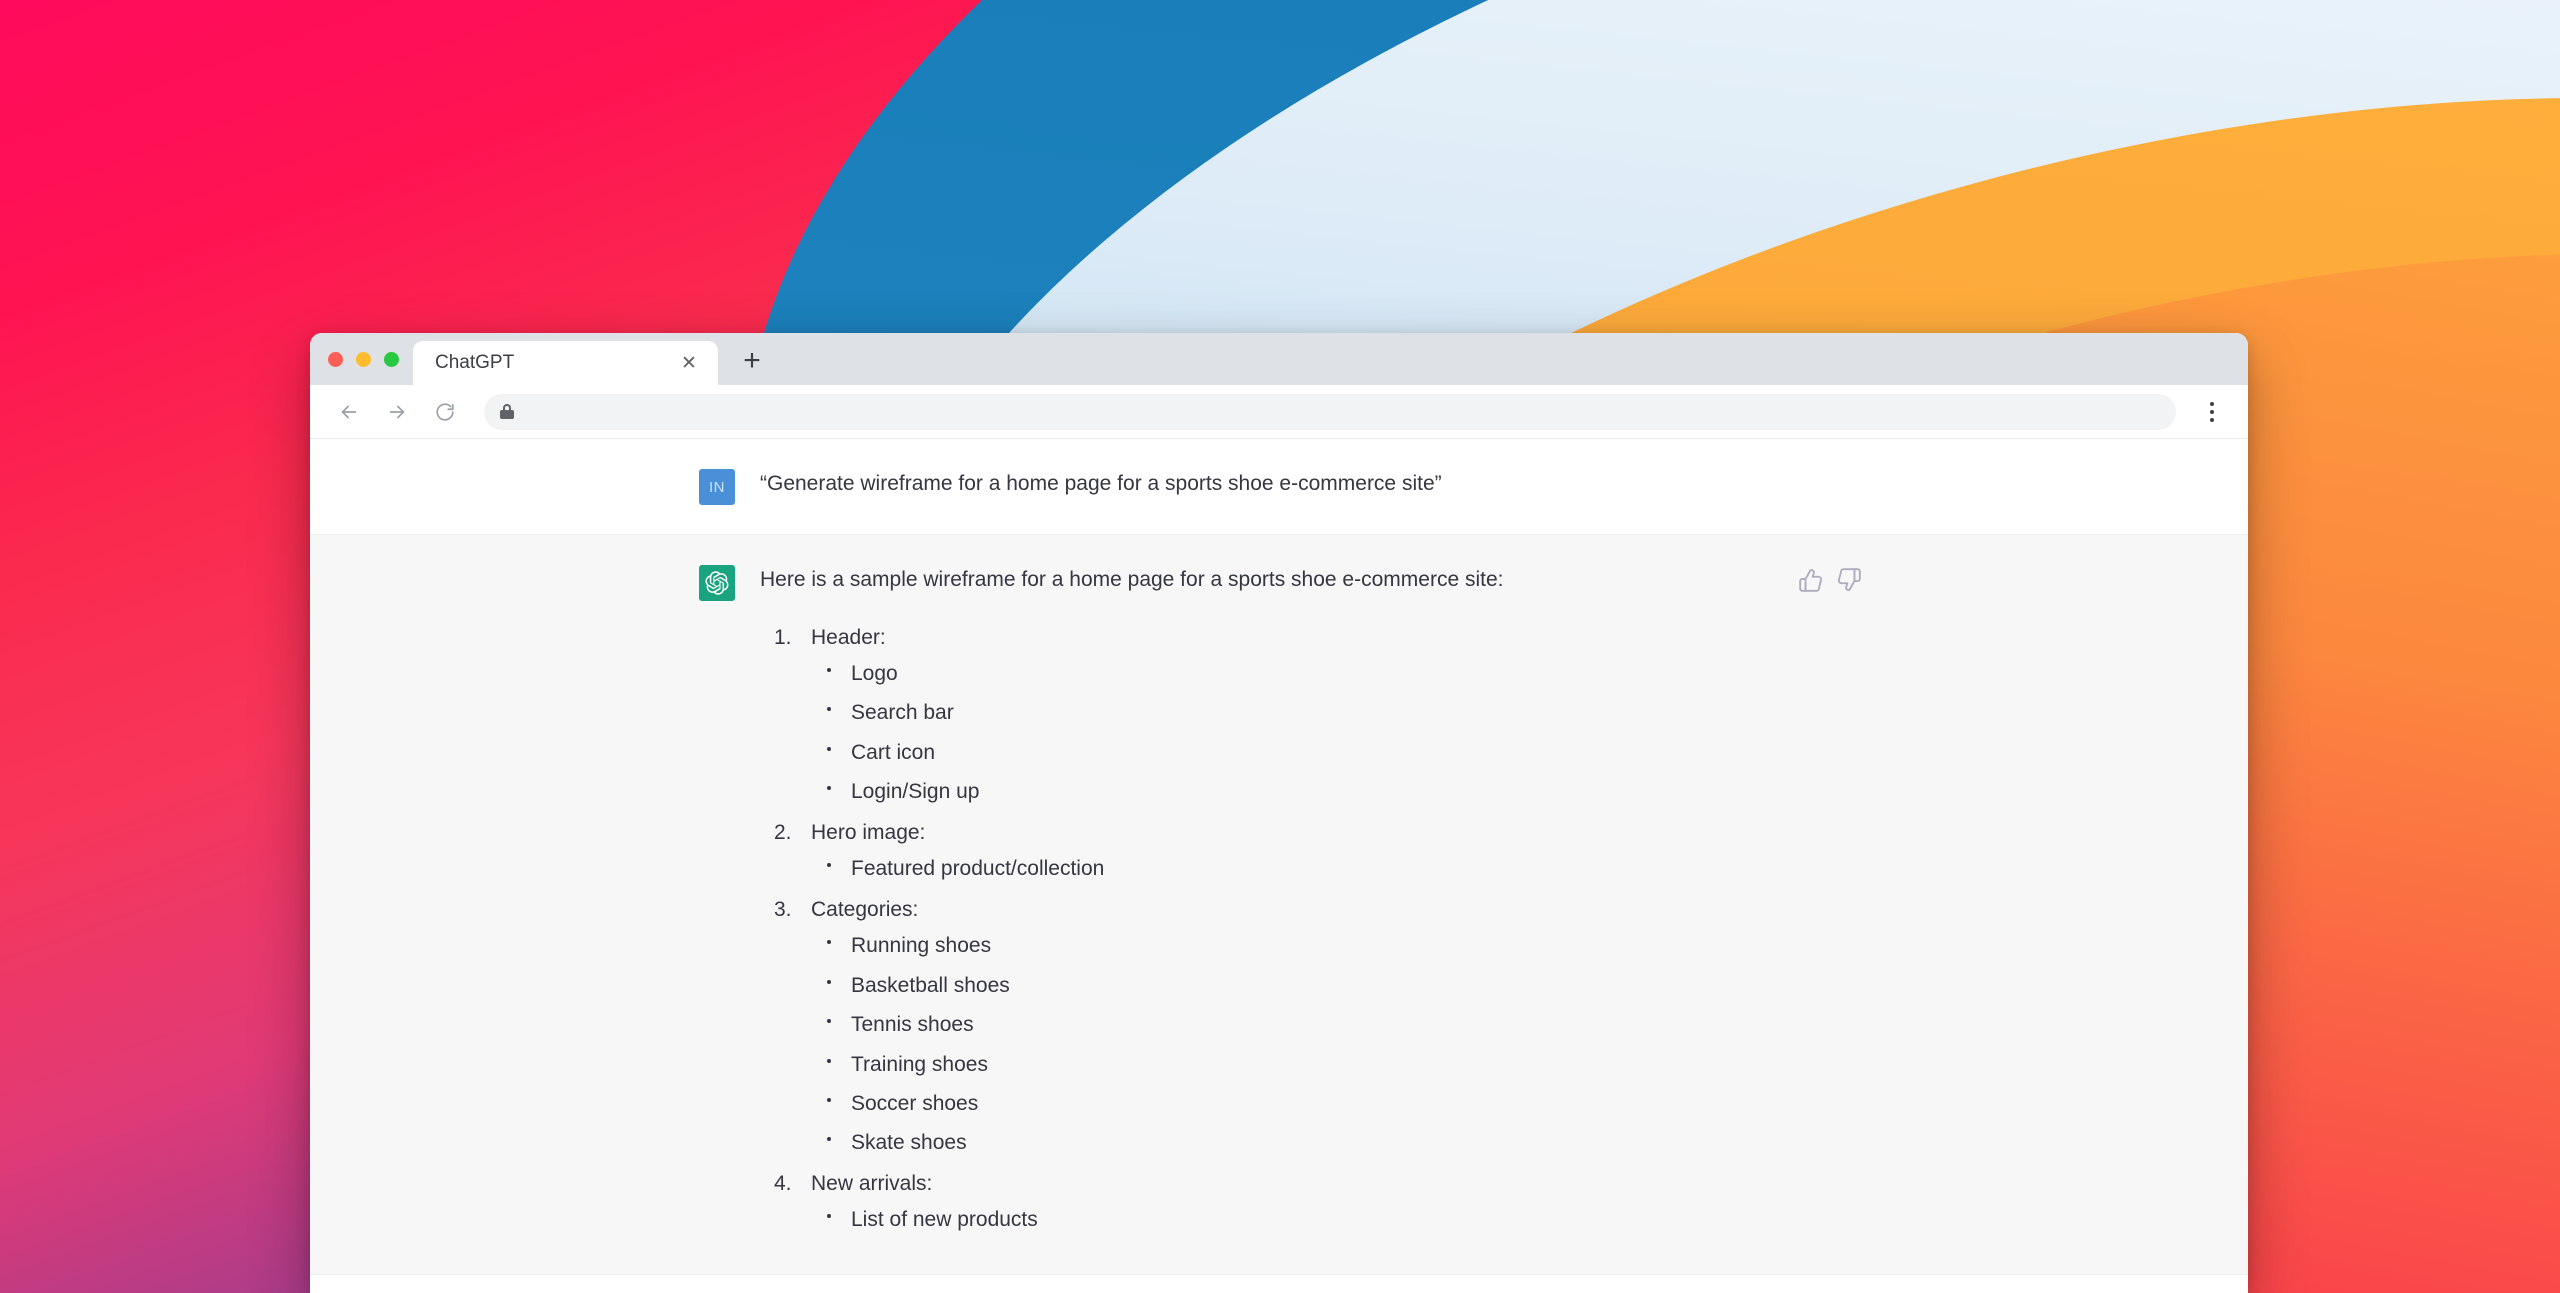 This screenshot has width=2560, height=1293. Describe the element at coordinates (391, 359) in the screenshot. I see `maximize-window-button` at that location.